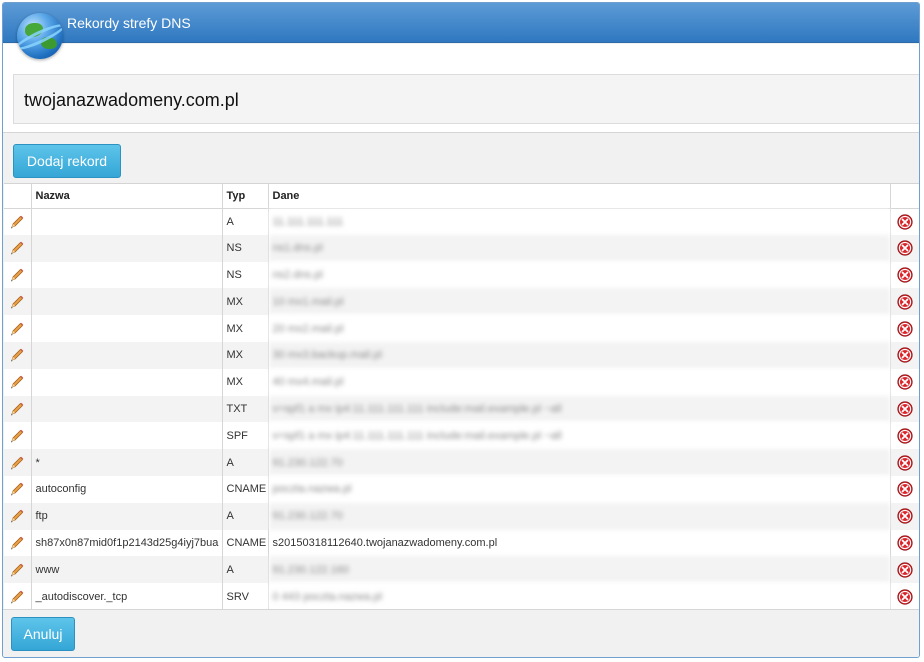 This screenshot has height=662, width=924. Describe the element at coordinates (127, 196) in the screenshot. I see `header-name: Nazwa` at that location.